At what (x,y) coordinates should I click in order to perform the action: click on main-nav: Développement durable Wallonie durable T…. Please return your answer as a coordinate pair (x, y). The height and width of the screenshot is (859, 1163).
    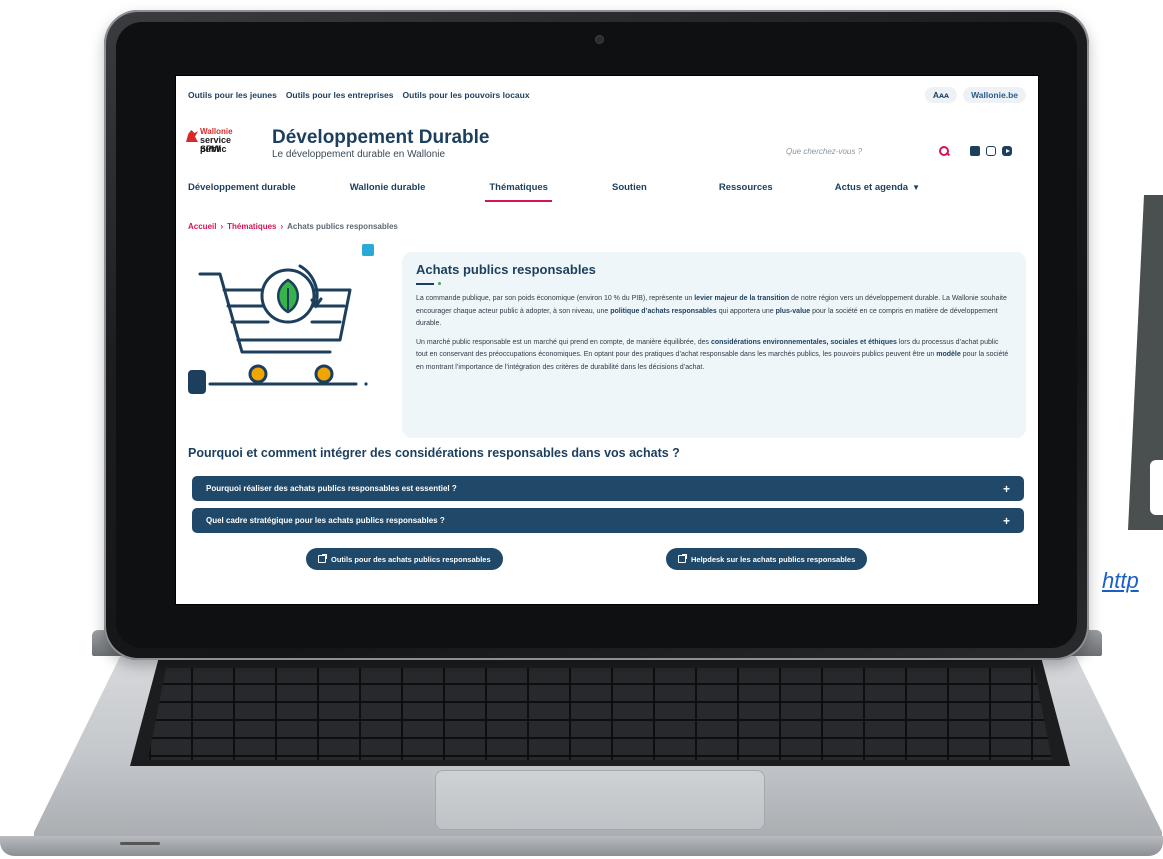
    Looking at the image, I should click on (607, 197).